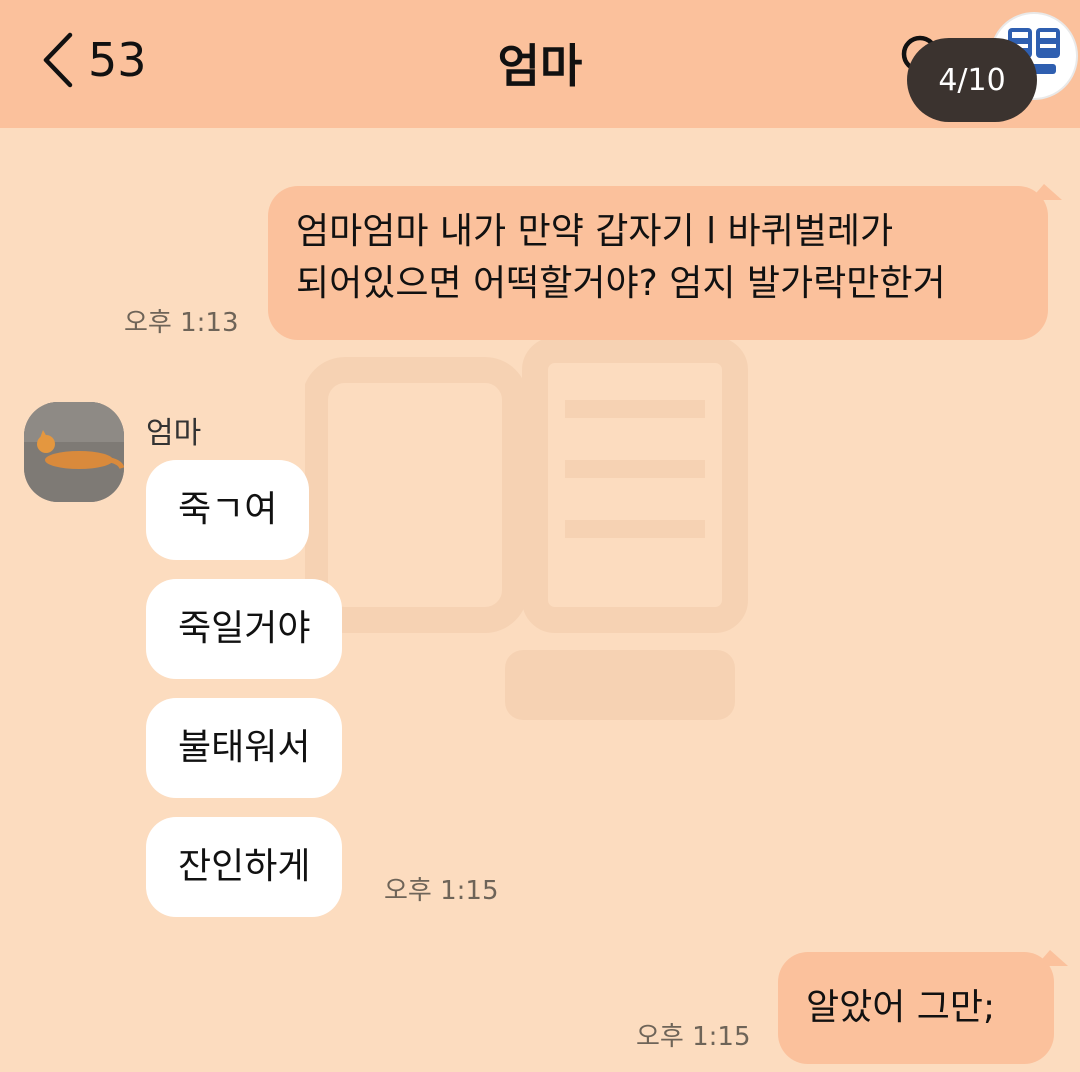 Image resolution: width=1080 pixels, height=1072 pixels. I want to click on message-text: 알았어 그만;, so click(901, 1007).